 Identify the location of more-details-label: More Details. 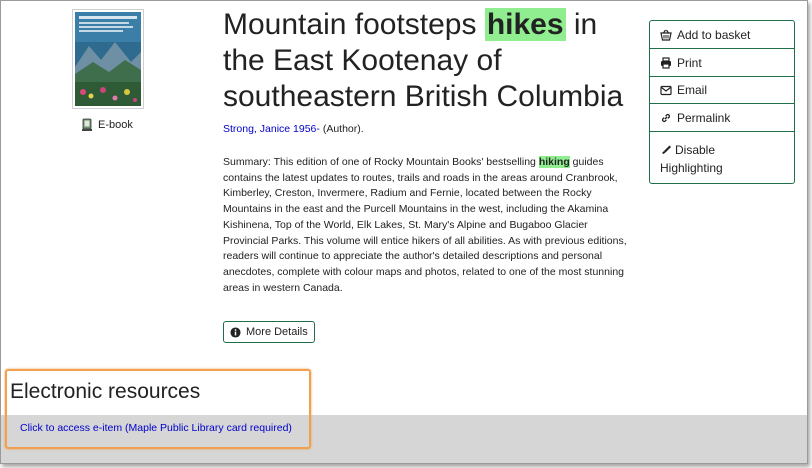
(277, 332).